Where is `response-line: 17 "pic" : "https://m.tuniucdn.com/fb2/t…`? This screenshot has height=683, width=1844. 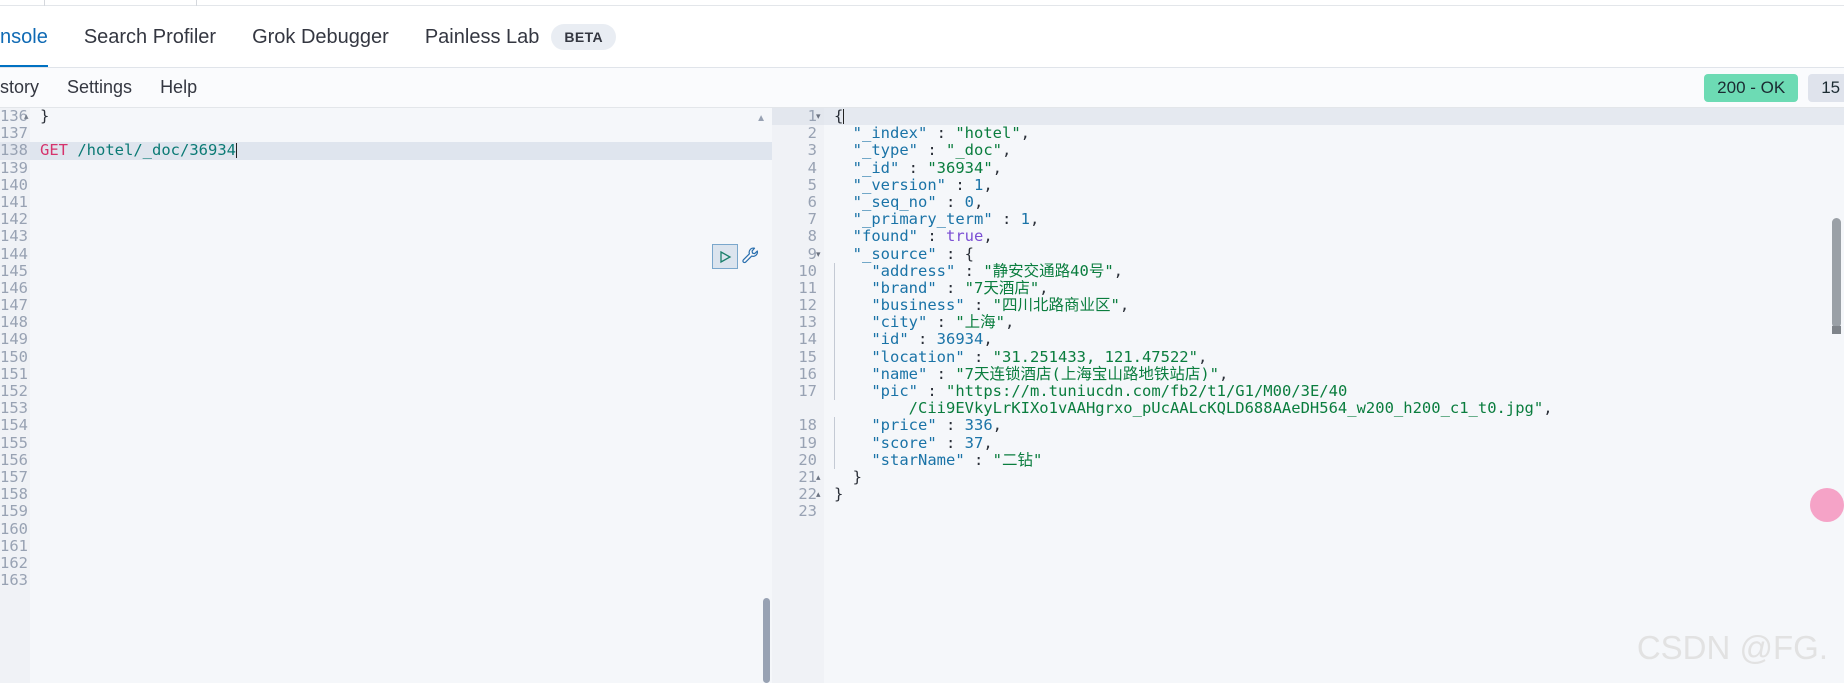 response-line: 17 "pic" : "https://m.tuniucdn.com/fb2/t… is located at coordinates (1308, 391).